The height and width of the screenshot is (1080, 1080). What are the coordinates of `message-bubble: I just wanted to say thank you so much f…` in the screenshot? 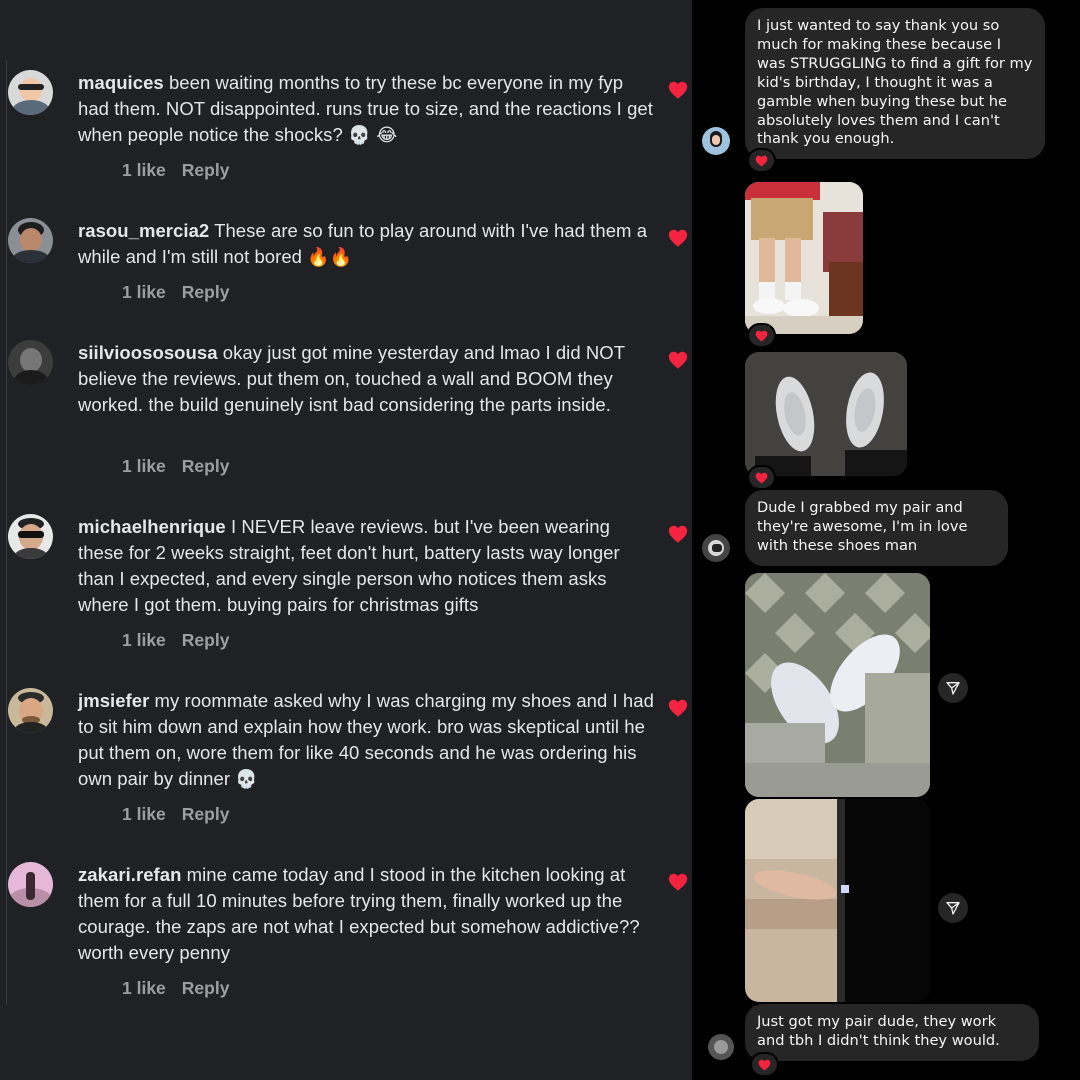 It's located at (895, 84).